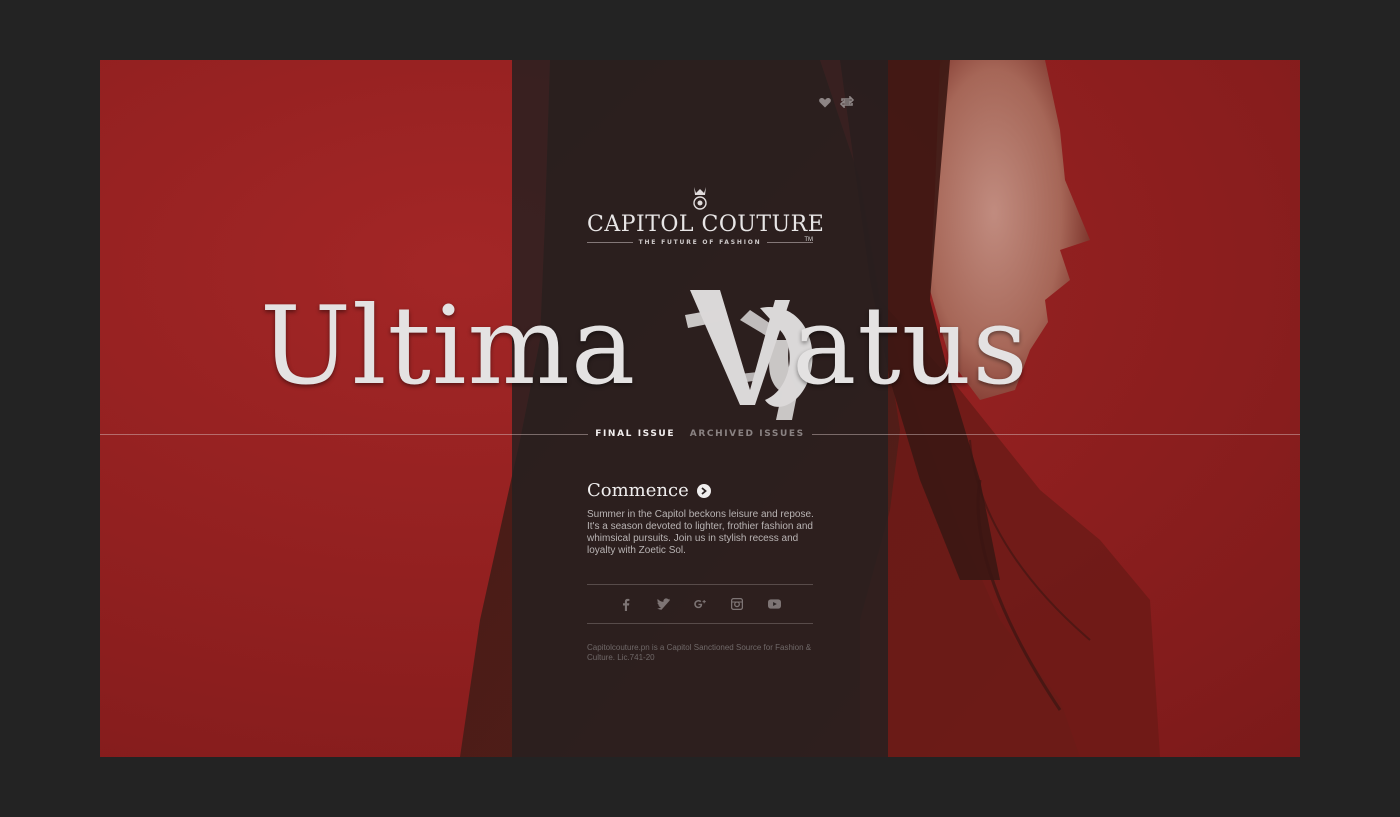  Describe the element at coordinates (700, 198) in the screenshot. I see `crown-crest-icon` at that location.